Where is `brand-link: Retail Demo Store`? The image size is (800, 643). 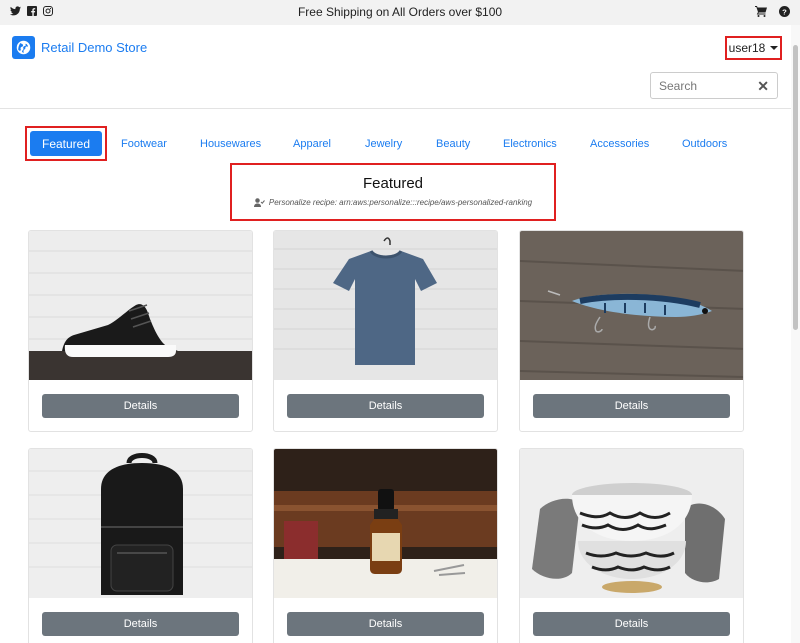 brand-link: Retail Demo Store is located at coordinates (79, 47).